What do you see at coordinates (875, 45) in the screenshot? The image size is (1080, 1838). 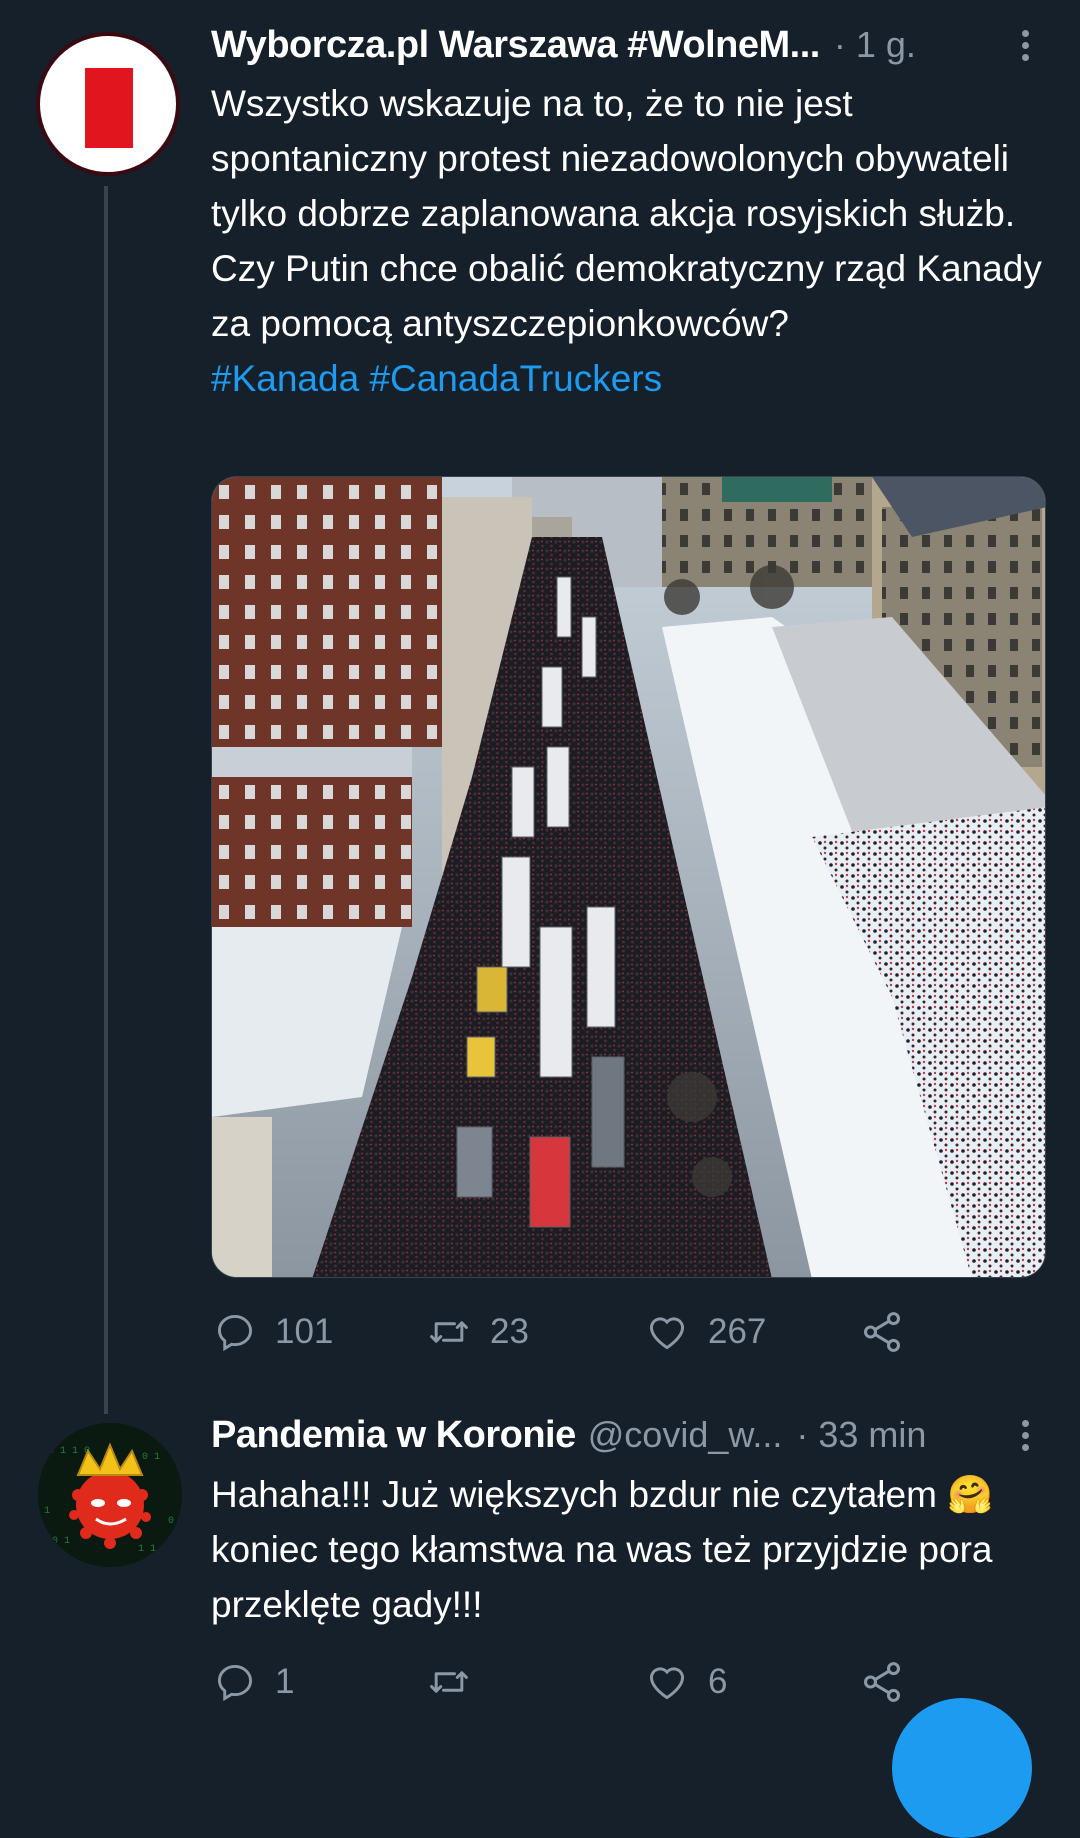 I see `tweet-time: · 1 g.` at bounding box center [875, 45].